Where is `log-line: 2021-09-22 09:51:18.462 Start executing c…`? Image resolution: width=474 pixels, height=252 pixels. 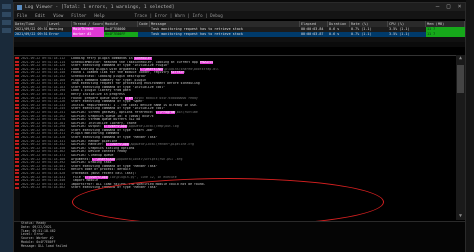
log-line: 2021-09-22 09:51:18.462 Start executing c… is located at coordinates (238, 188).